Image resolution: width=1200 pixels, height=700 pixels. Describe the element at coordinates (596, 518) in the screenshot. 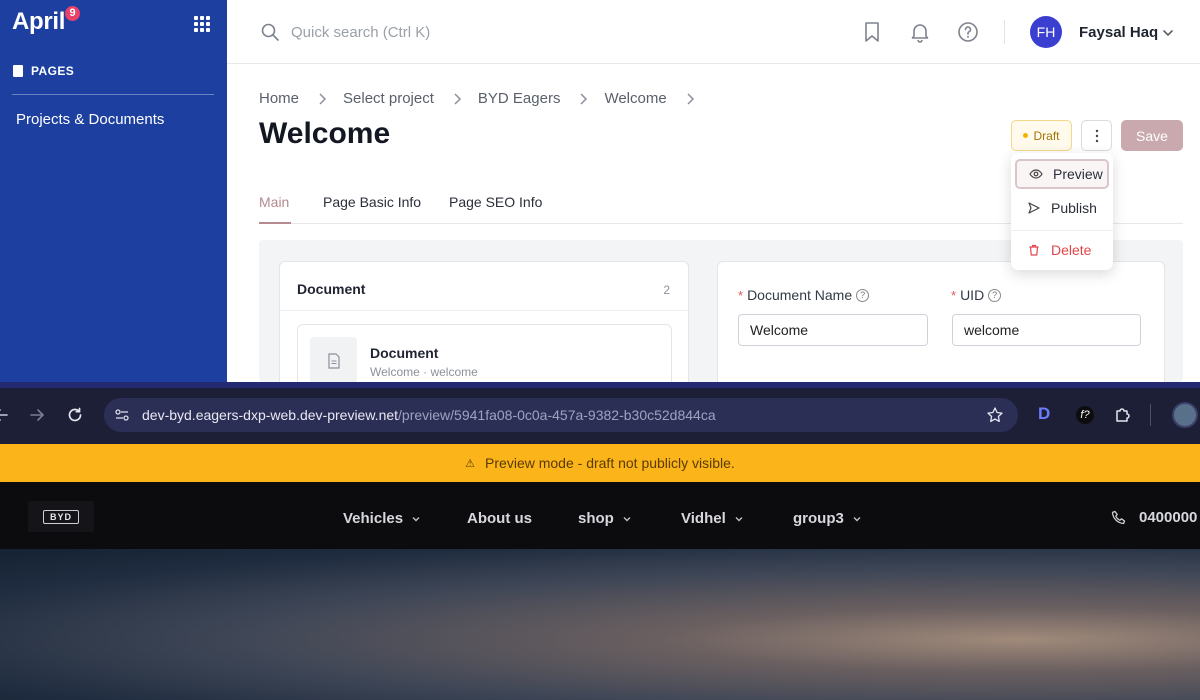

I see `nav-item-label: shop` at that location.